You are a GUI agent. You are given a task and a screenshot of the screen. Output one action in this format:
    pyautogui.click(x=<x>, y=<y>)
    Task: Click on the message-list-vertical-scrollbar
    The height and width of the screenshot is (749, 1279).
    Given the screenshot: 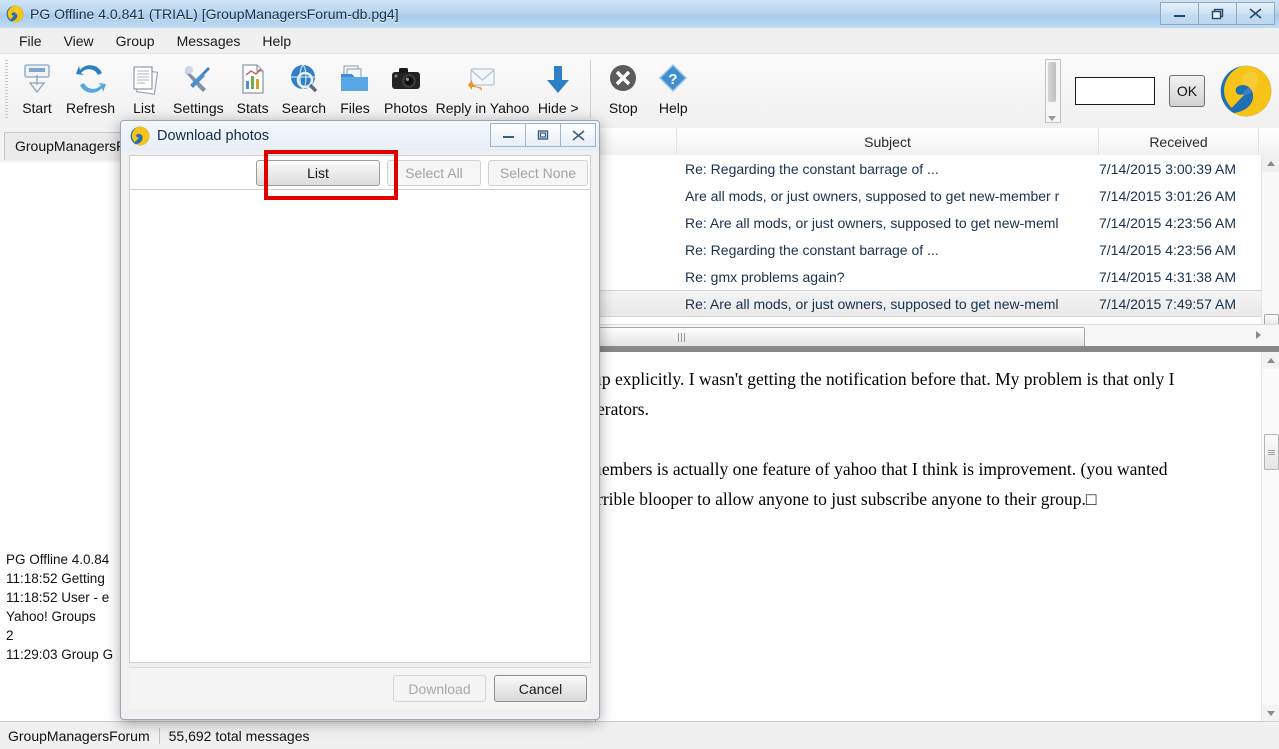 What is the action you would take?
    pyautogui.click(x=1270, y=252)
    